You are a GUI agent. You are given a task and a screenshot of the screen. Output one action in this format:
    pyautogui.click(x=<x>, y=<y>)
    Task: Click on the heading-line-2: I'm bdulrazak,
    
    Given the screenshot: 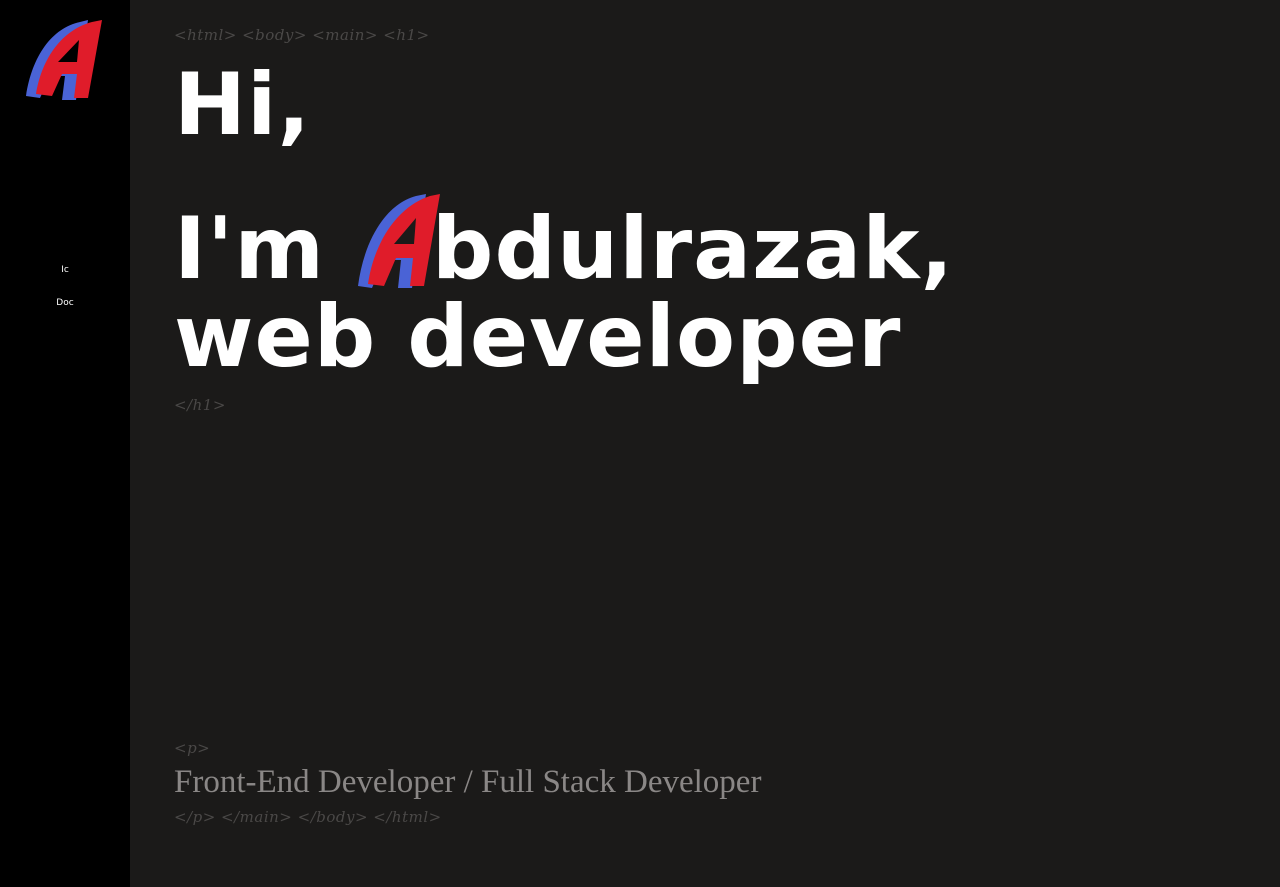 What is the action you would take?
    pyautogui.click(x=564, y=241)
    